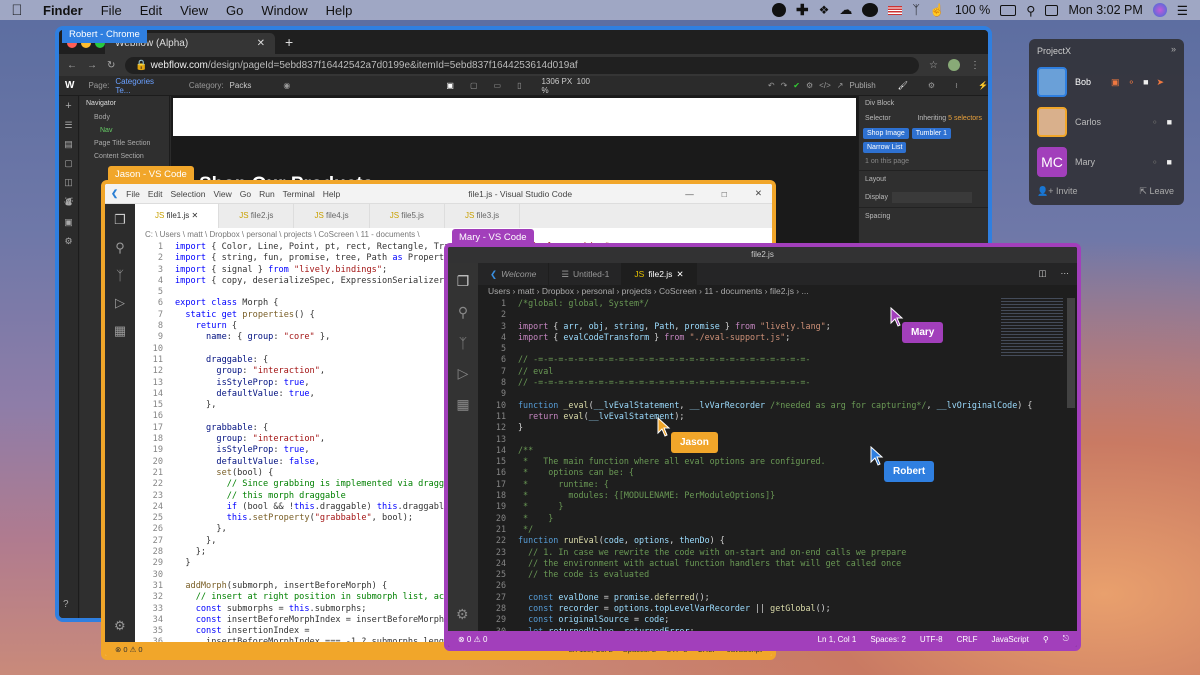 The image size is (1200, 675). Describe the element at coordinates (474, 85) in the screenshot. I see `tablet-breakpoint-icon: ▢` at that location.